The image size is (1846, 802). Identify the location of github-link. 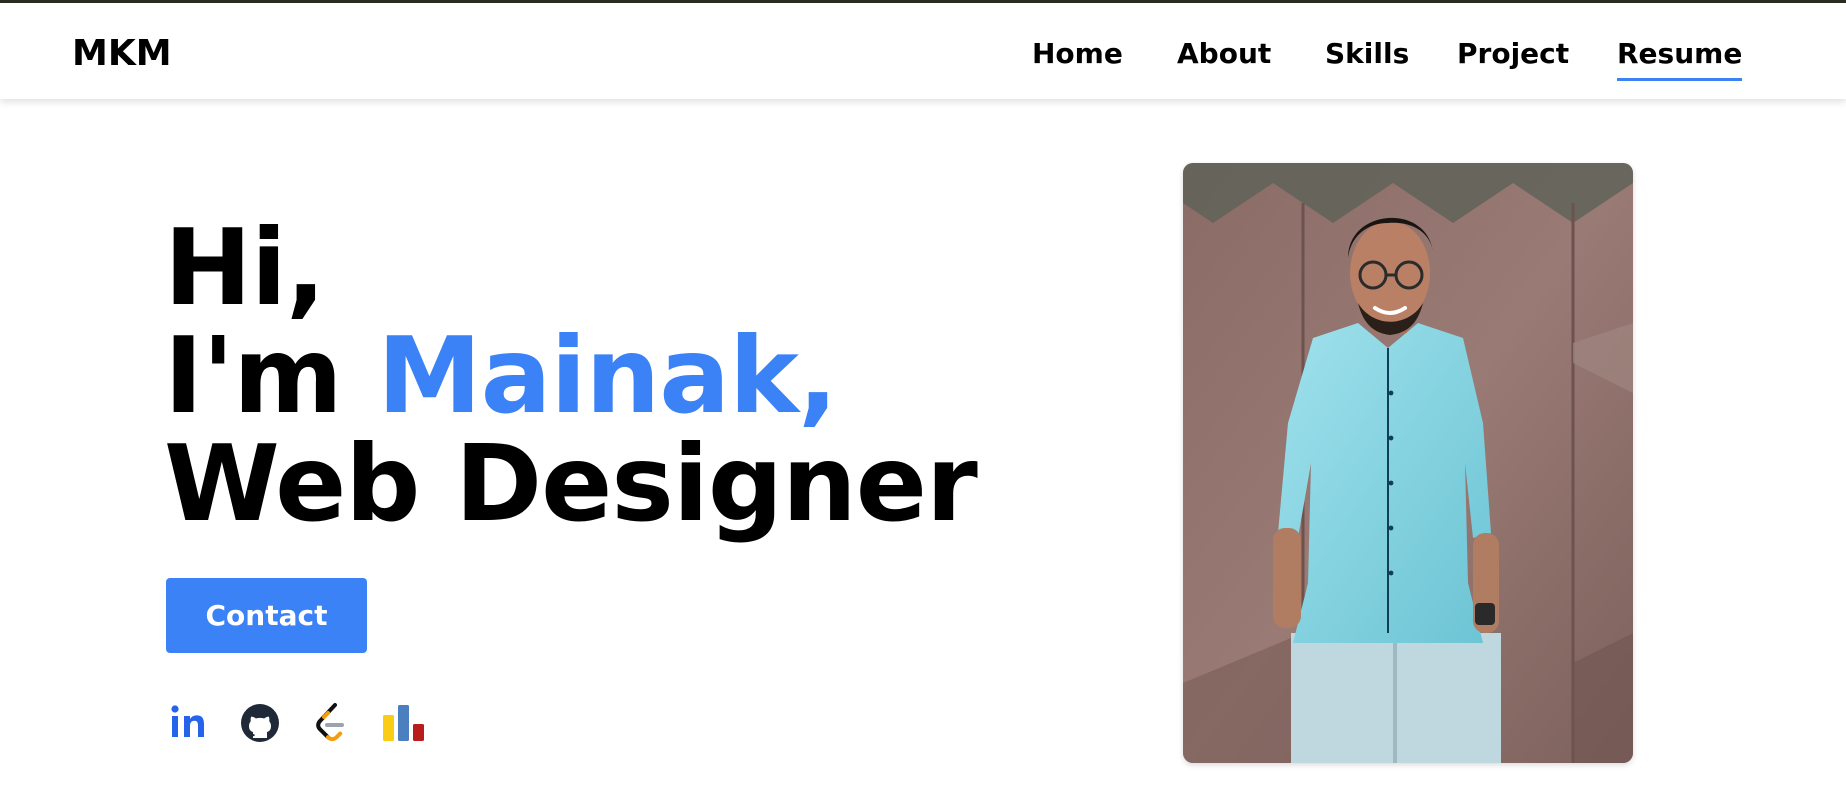
(260, 723).